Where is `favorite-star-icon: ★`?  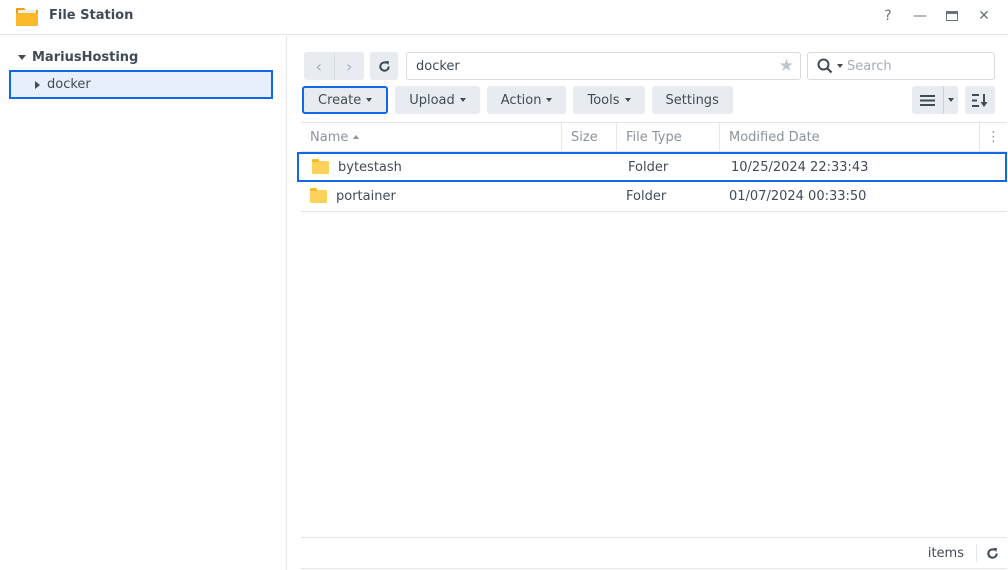 favorite-star-icon: ★ is located at coordinates (786, 66).